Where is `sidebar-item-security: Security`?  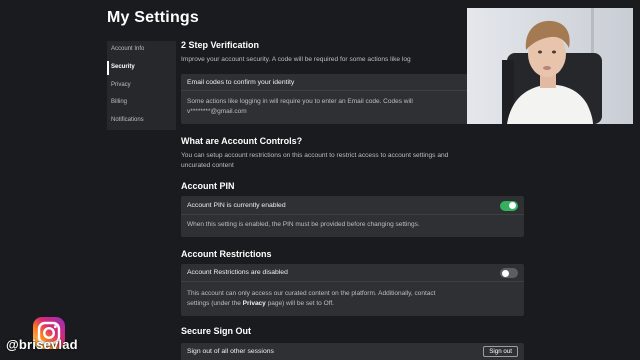
sidebar-item-security: Security is located at coordinates (141, 68).